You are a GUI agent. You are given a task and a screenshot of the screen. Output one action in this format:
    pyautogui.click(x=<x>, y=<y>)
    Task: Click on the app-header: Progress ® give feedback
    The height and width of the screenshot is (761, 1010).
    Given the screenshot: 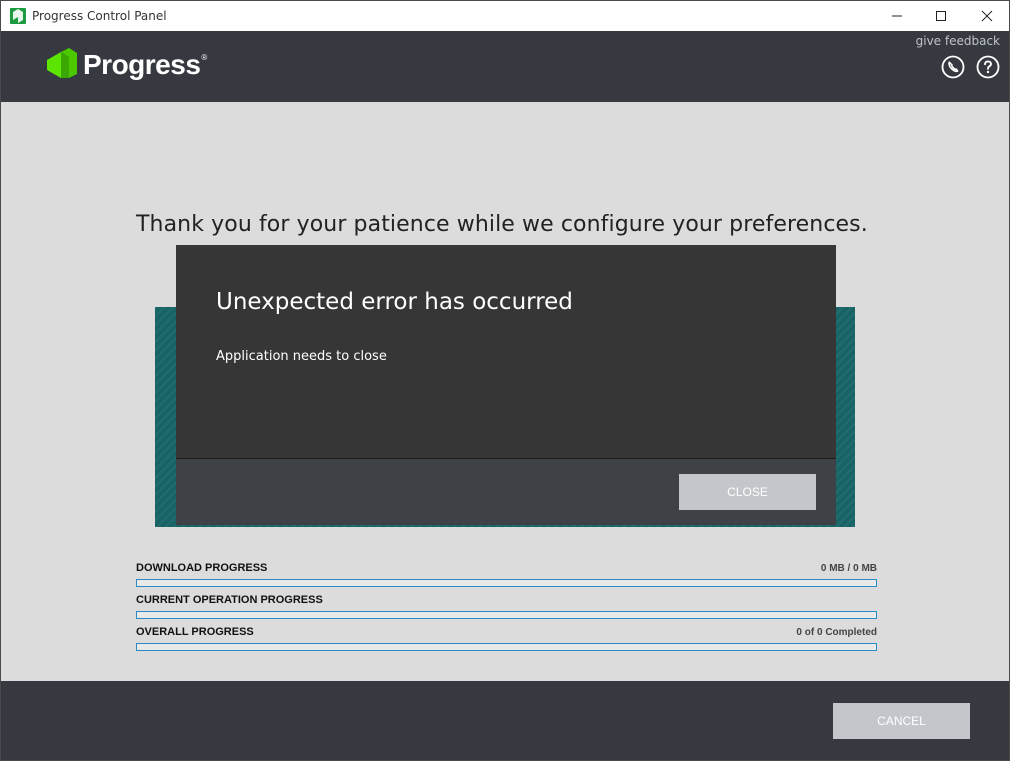 What is the action you would take?
    pyautogui.click(x=505, y=66)
    